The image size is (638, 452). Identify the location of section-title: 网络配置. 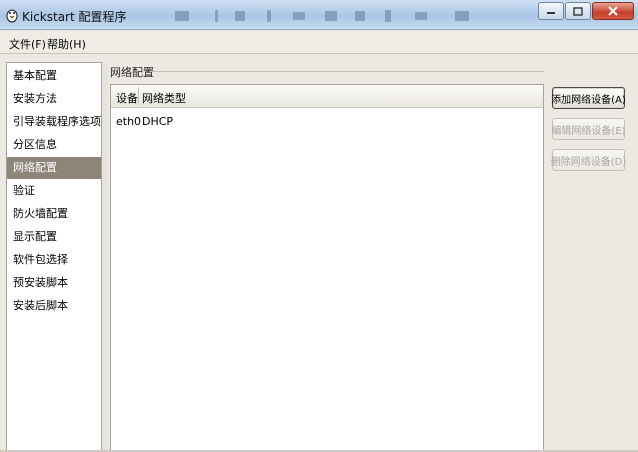
(132, 72).